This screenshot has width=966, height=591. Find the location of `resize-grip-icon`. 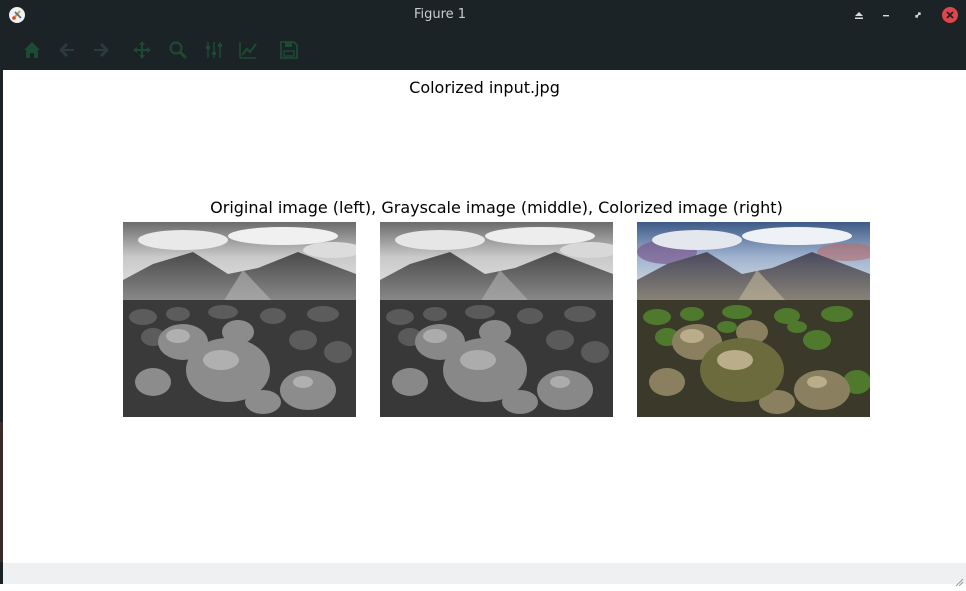

resize-grip-icon is located at coordinates (959, 579).